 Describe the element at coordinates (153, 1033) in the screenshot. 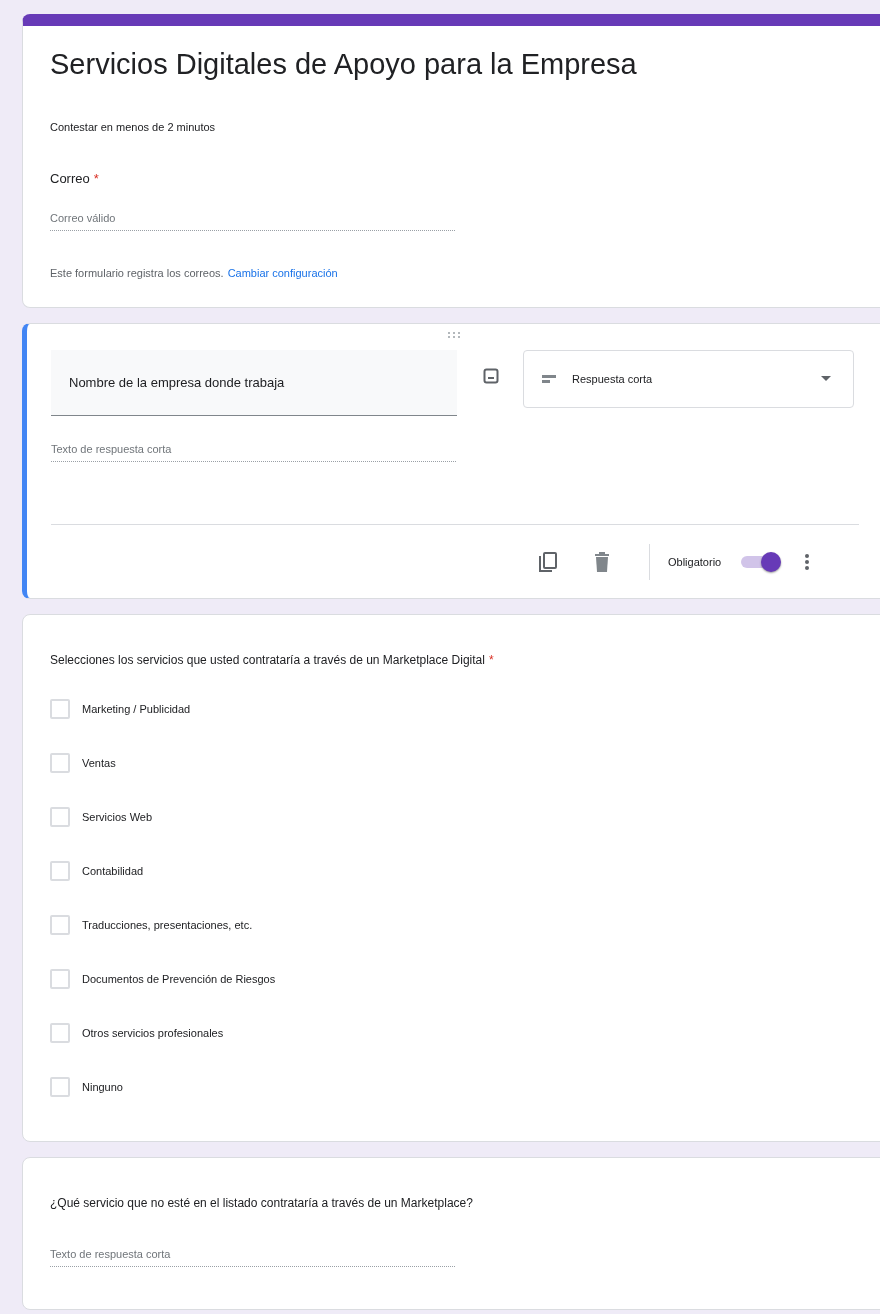

I see `option-label: Otros servicios profesionales` at that location.